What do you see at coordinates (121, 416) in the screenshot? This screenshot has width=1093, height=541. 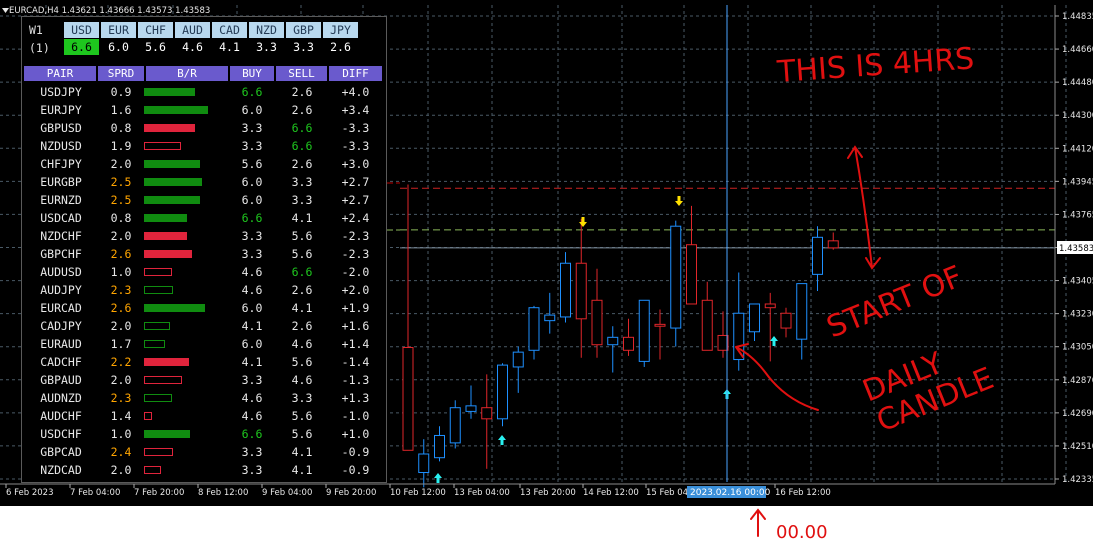 I see `pair-spread: 1.4` at bounding box center [121, 416].